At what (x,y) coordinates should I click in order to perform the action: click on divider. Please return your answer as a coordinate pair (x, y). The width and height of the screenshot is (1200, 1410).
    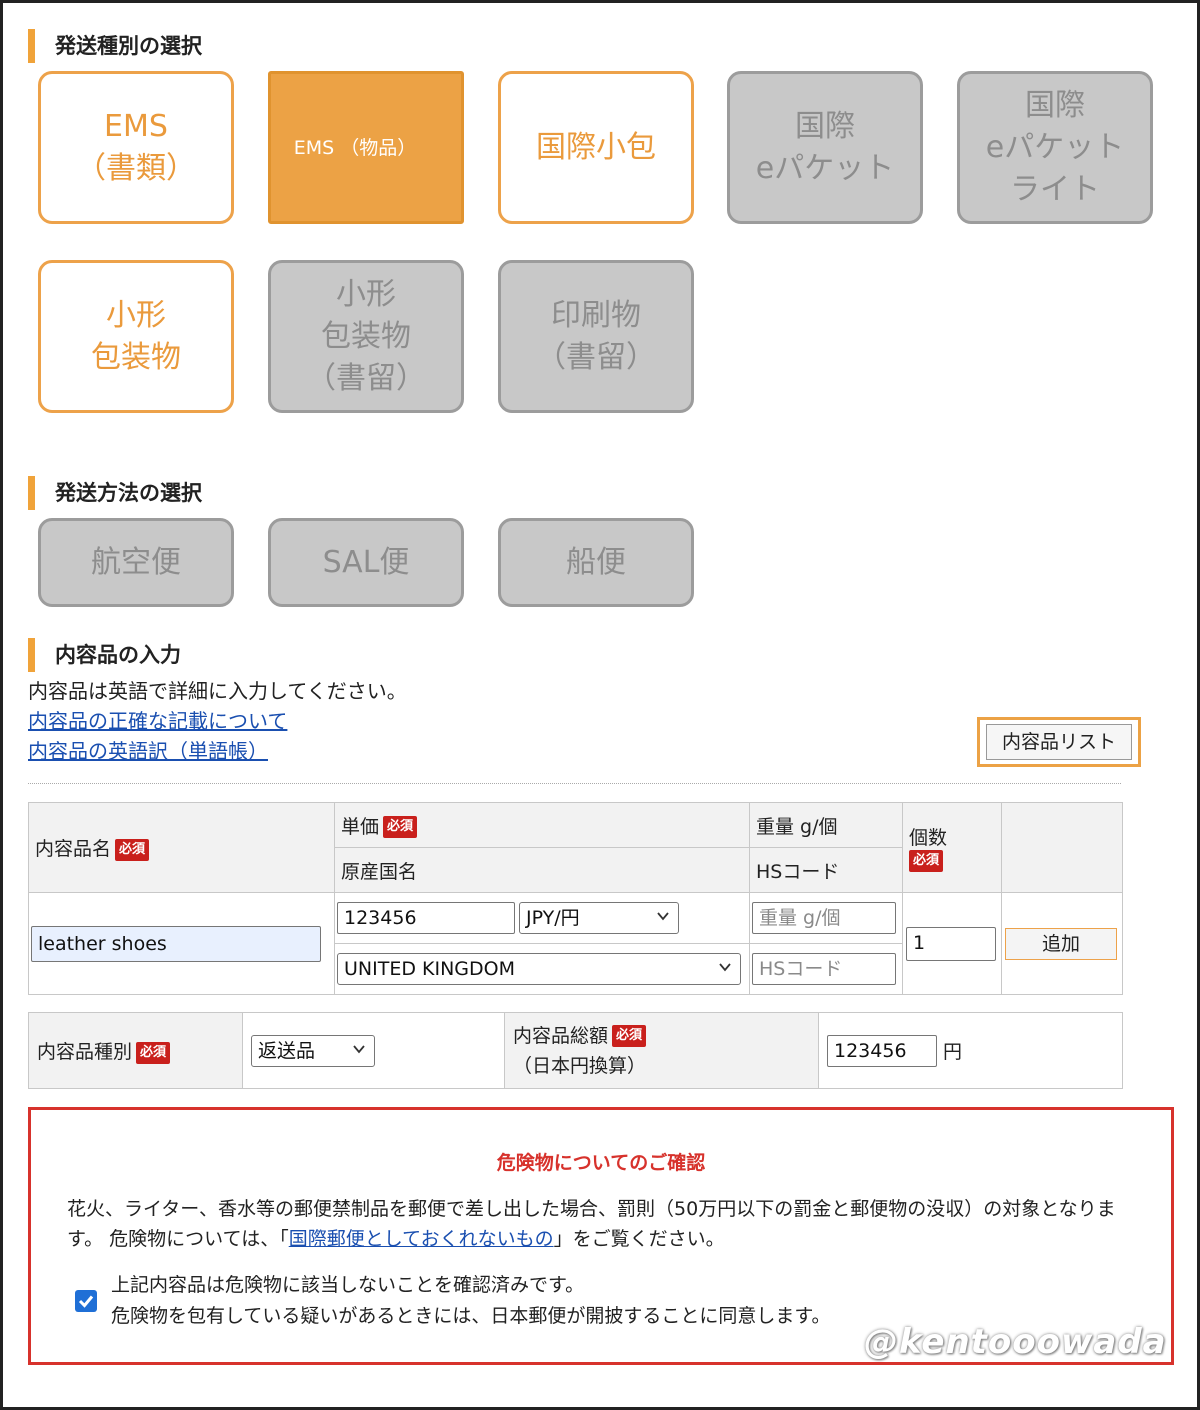
    Looking at the image, I should click on (574, 783).